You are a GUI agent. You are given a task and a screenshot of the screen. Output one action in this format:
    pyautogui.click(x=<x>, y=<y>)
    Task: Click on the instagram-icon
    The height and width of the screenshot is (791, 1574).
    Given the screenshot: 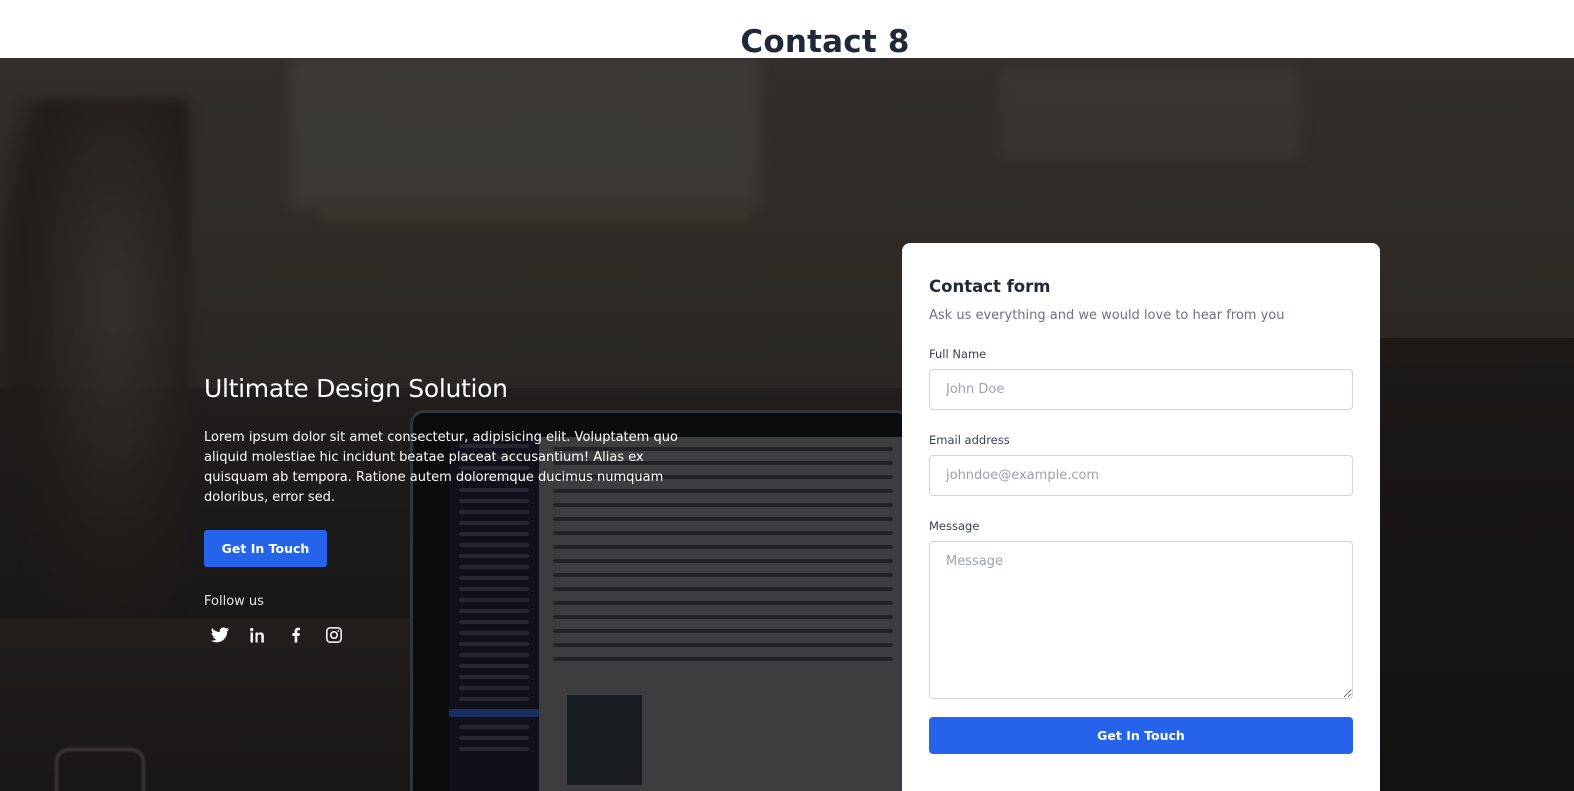 What is the action you would take?
    pyautogui.click(x=334, y=635)
    